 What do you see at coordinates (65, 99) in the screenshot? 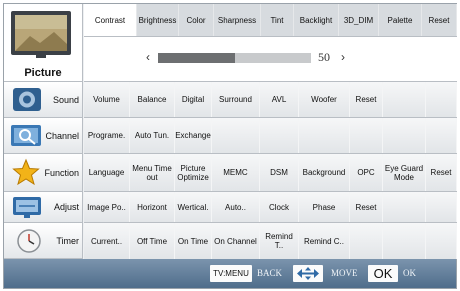
I see `category-label: Sound` at bounding box center [65, 99].